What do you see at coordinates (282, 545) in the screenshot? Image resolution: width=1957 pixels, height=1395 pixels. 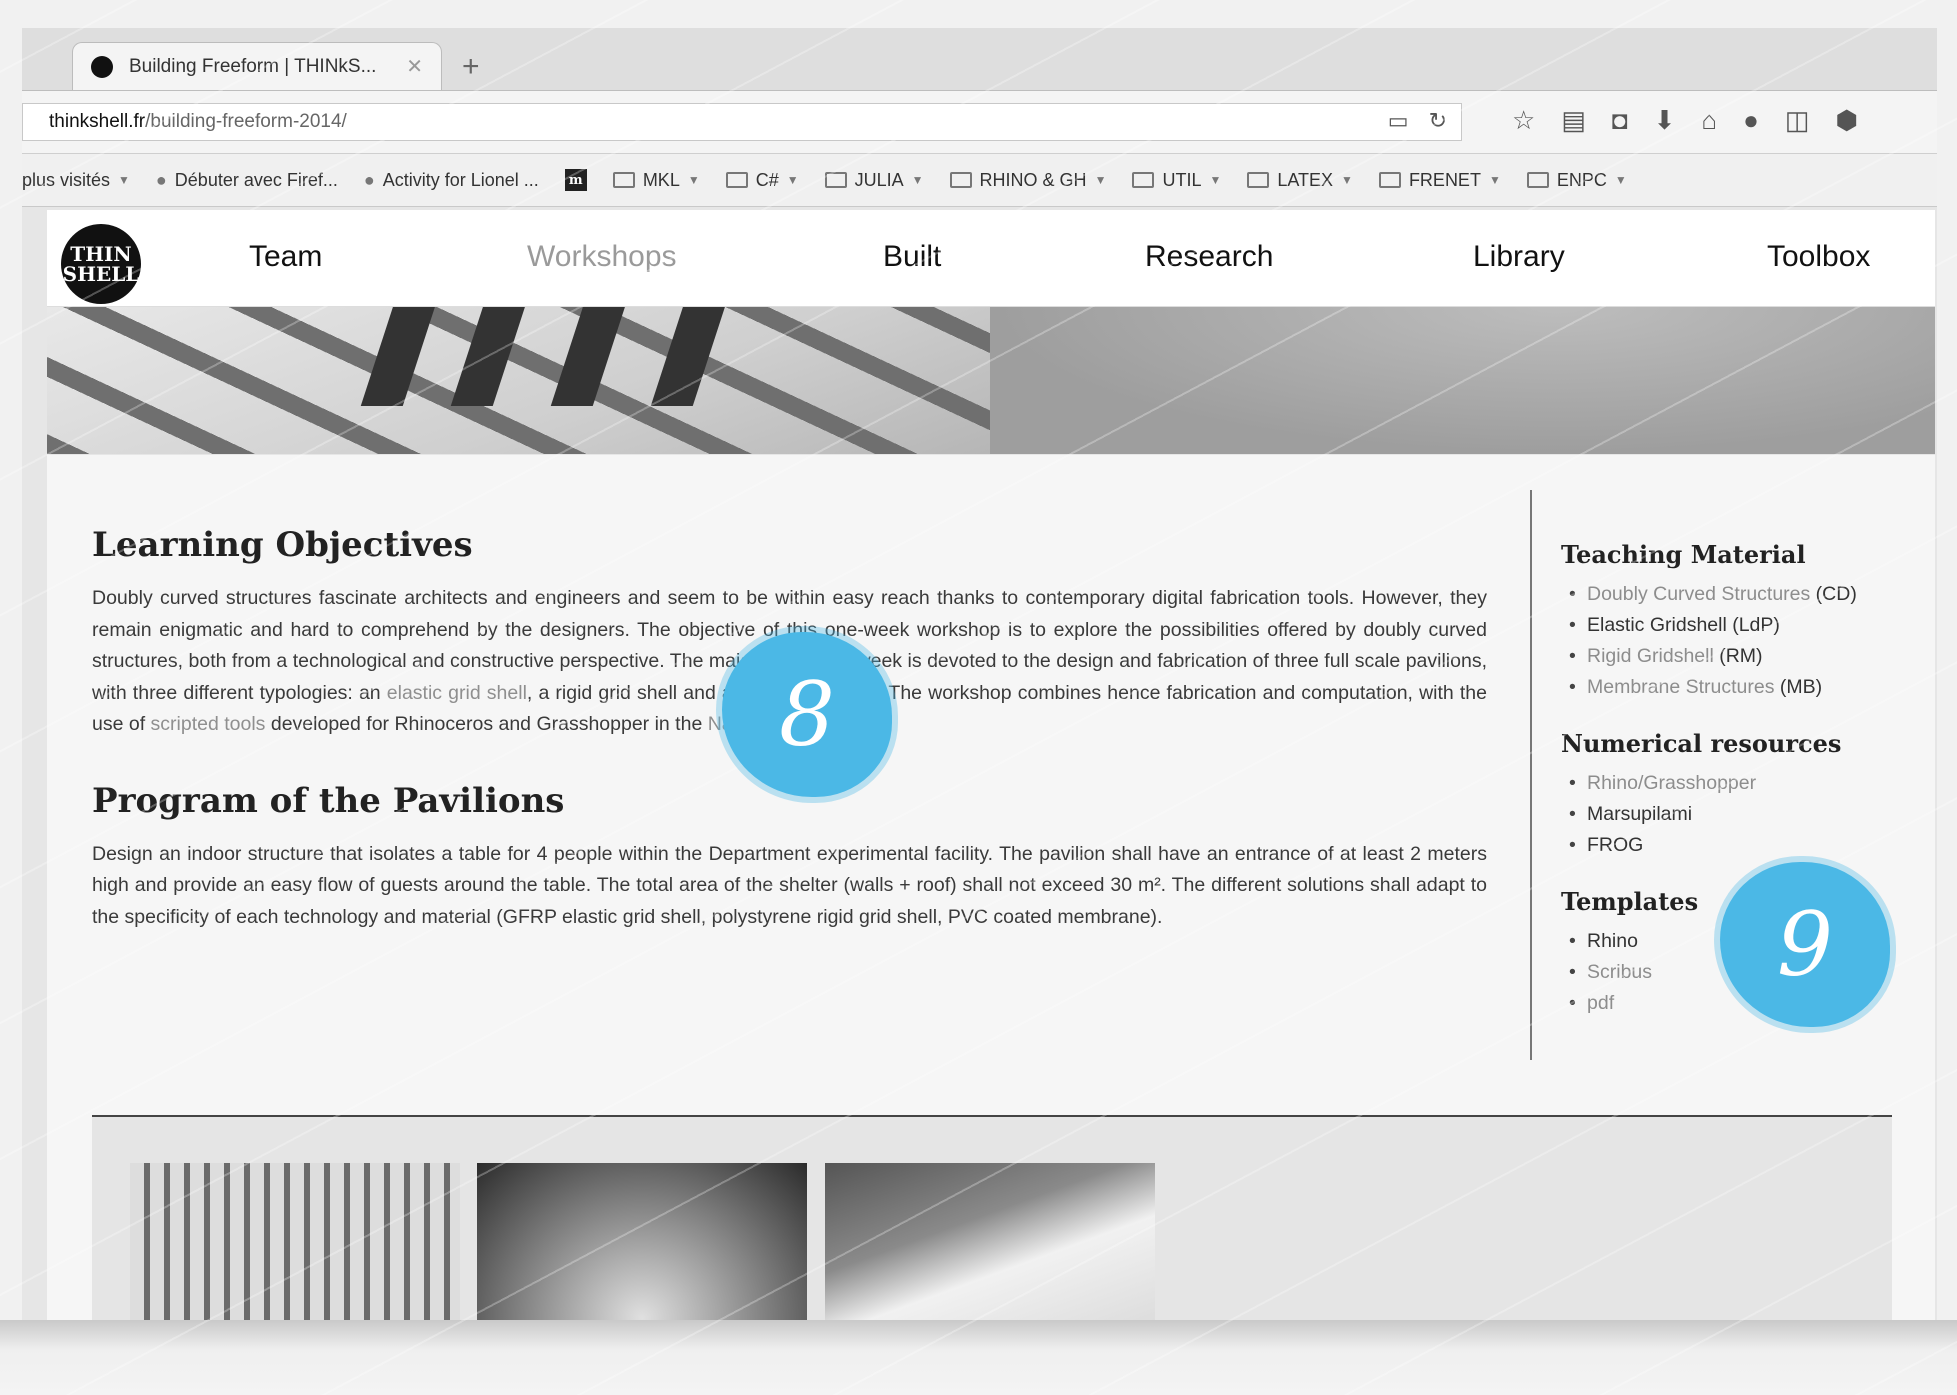 I see `learning-objectives-heading: Learning Objectives` at bounding box center [282, 545].